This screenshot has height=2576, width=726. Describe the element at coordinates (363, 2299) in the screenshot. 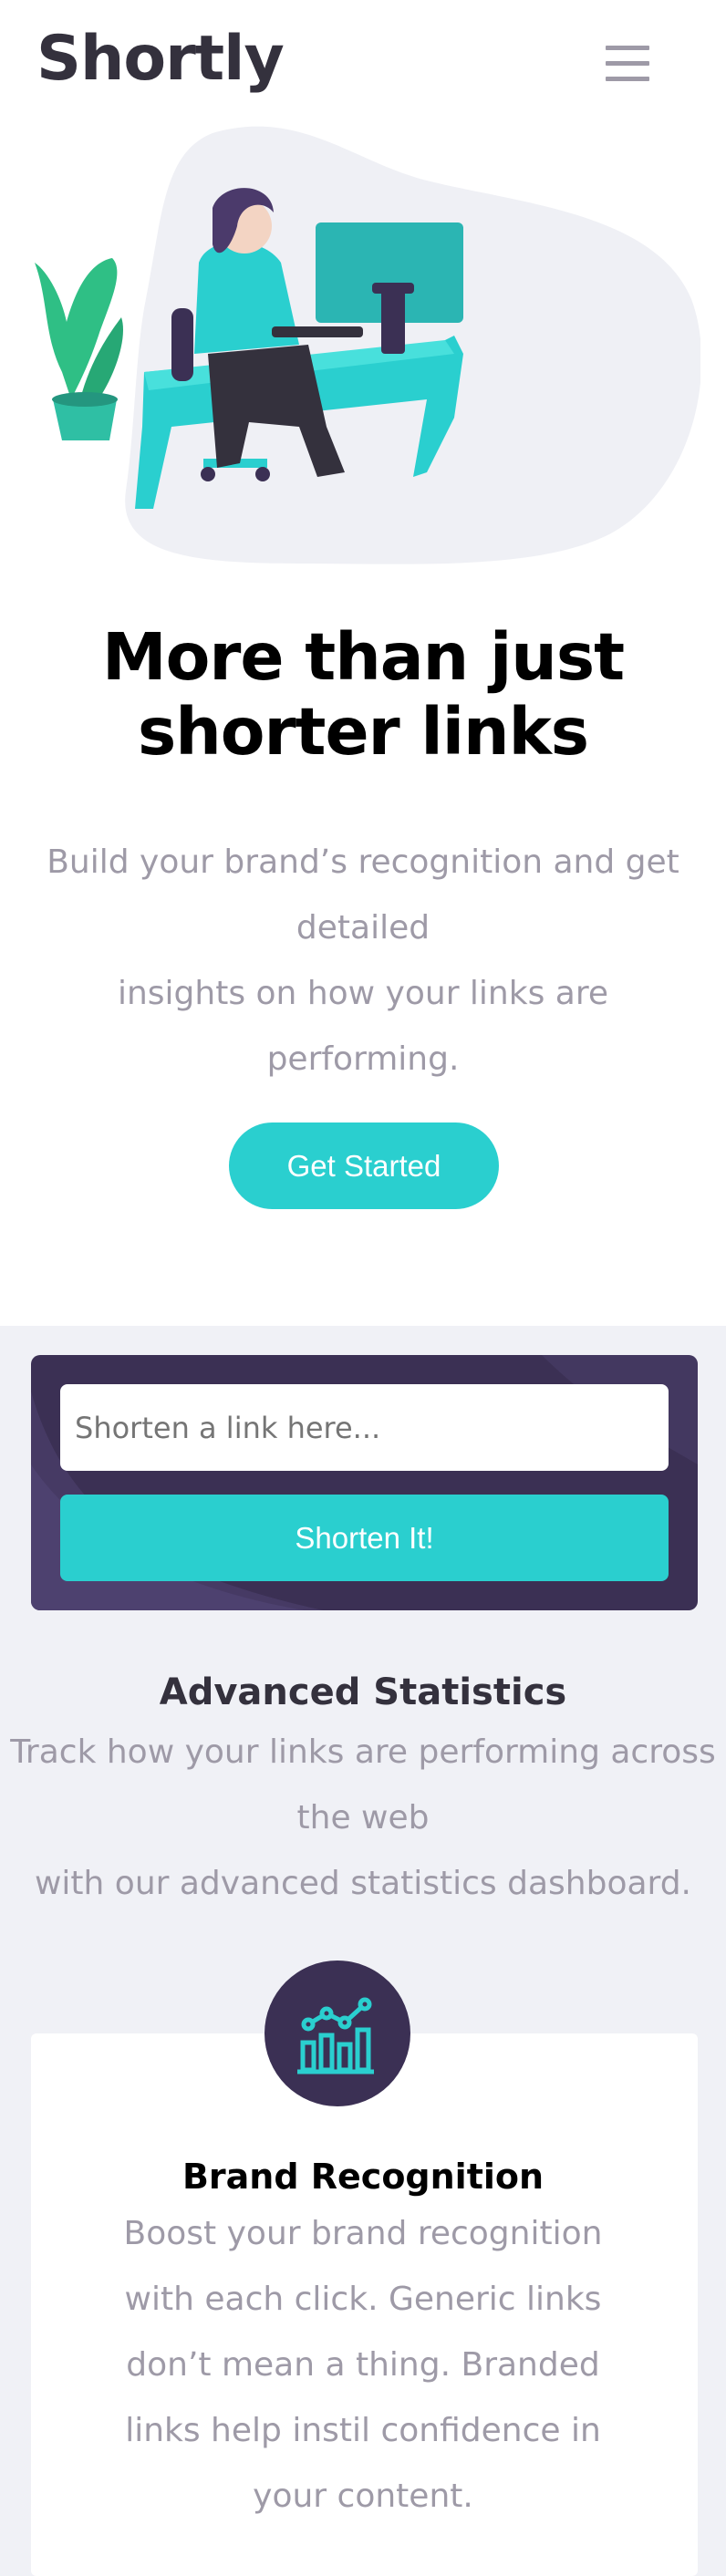

I see `card-desc-line: with each click. Generic links` at that location.